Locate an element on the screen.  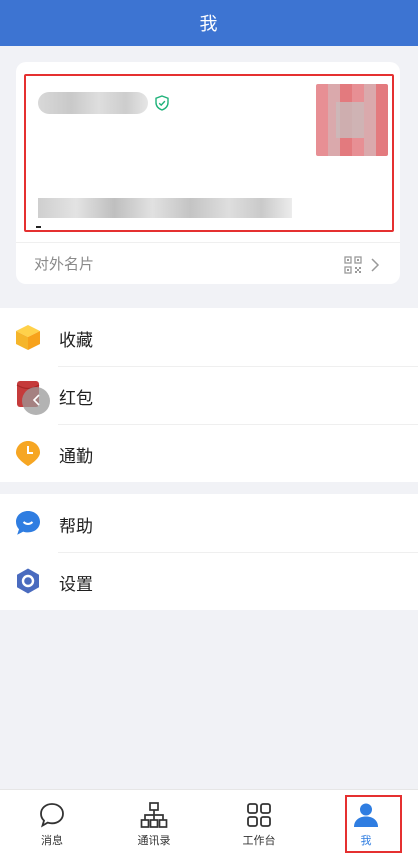
message-icon is located at coordinates (52, 815).